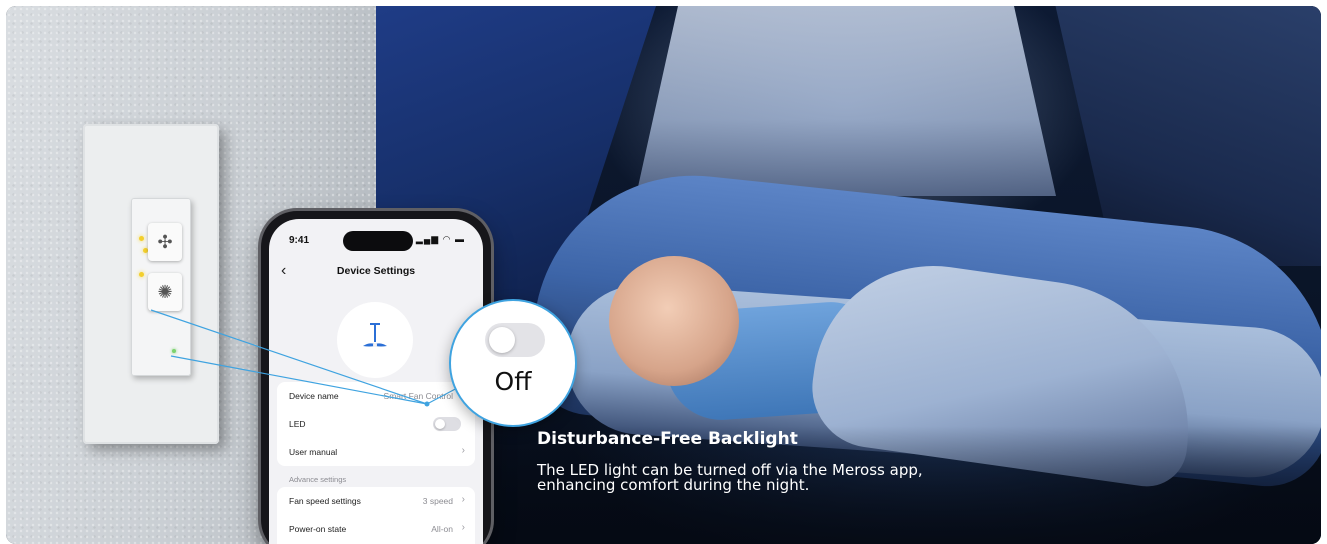 The image size is (1327, 544). Describe the element at coordinates (515, 340) in the screenshot. I see `callout-toggle-icon` at that location.